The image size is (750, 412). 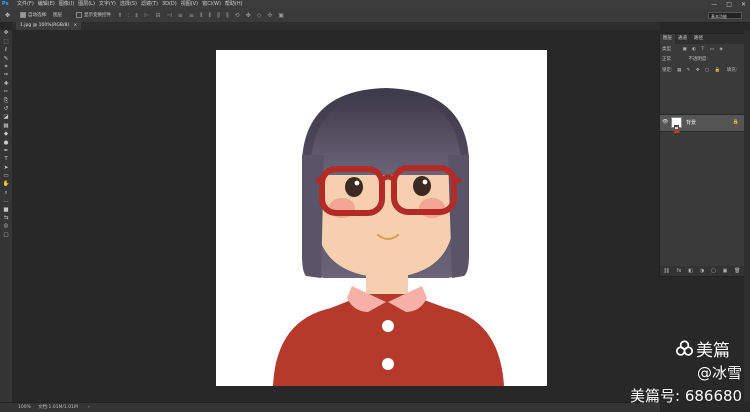 I want to click on auto-select-checkbox: 自动选择:, so click(x=34, y=15).